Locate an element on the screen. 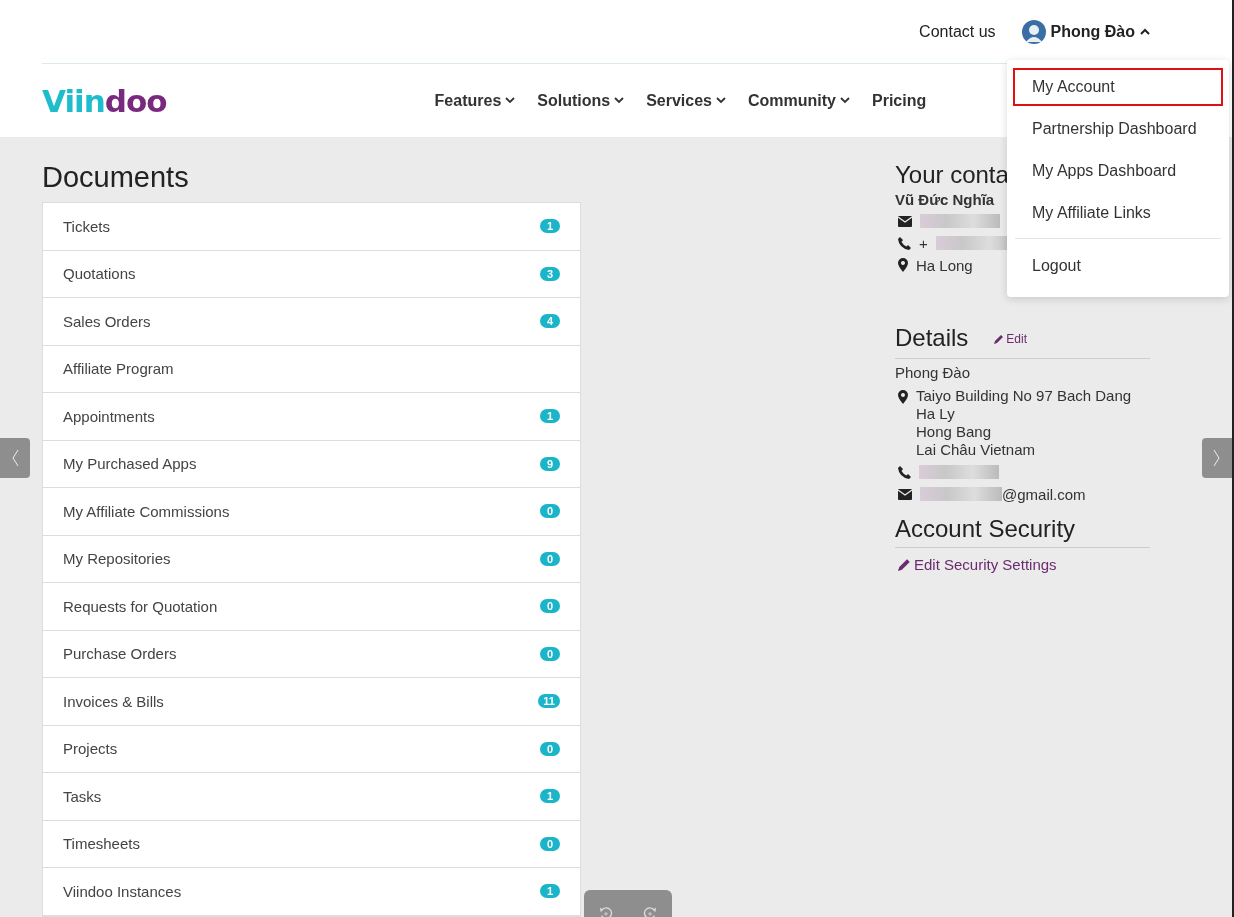  menu-item: My Apps Dashboard is located at coordinates (1118, 171).